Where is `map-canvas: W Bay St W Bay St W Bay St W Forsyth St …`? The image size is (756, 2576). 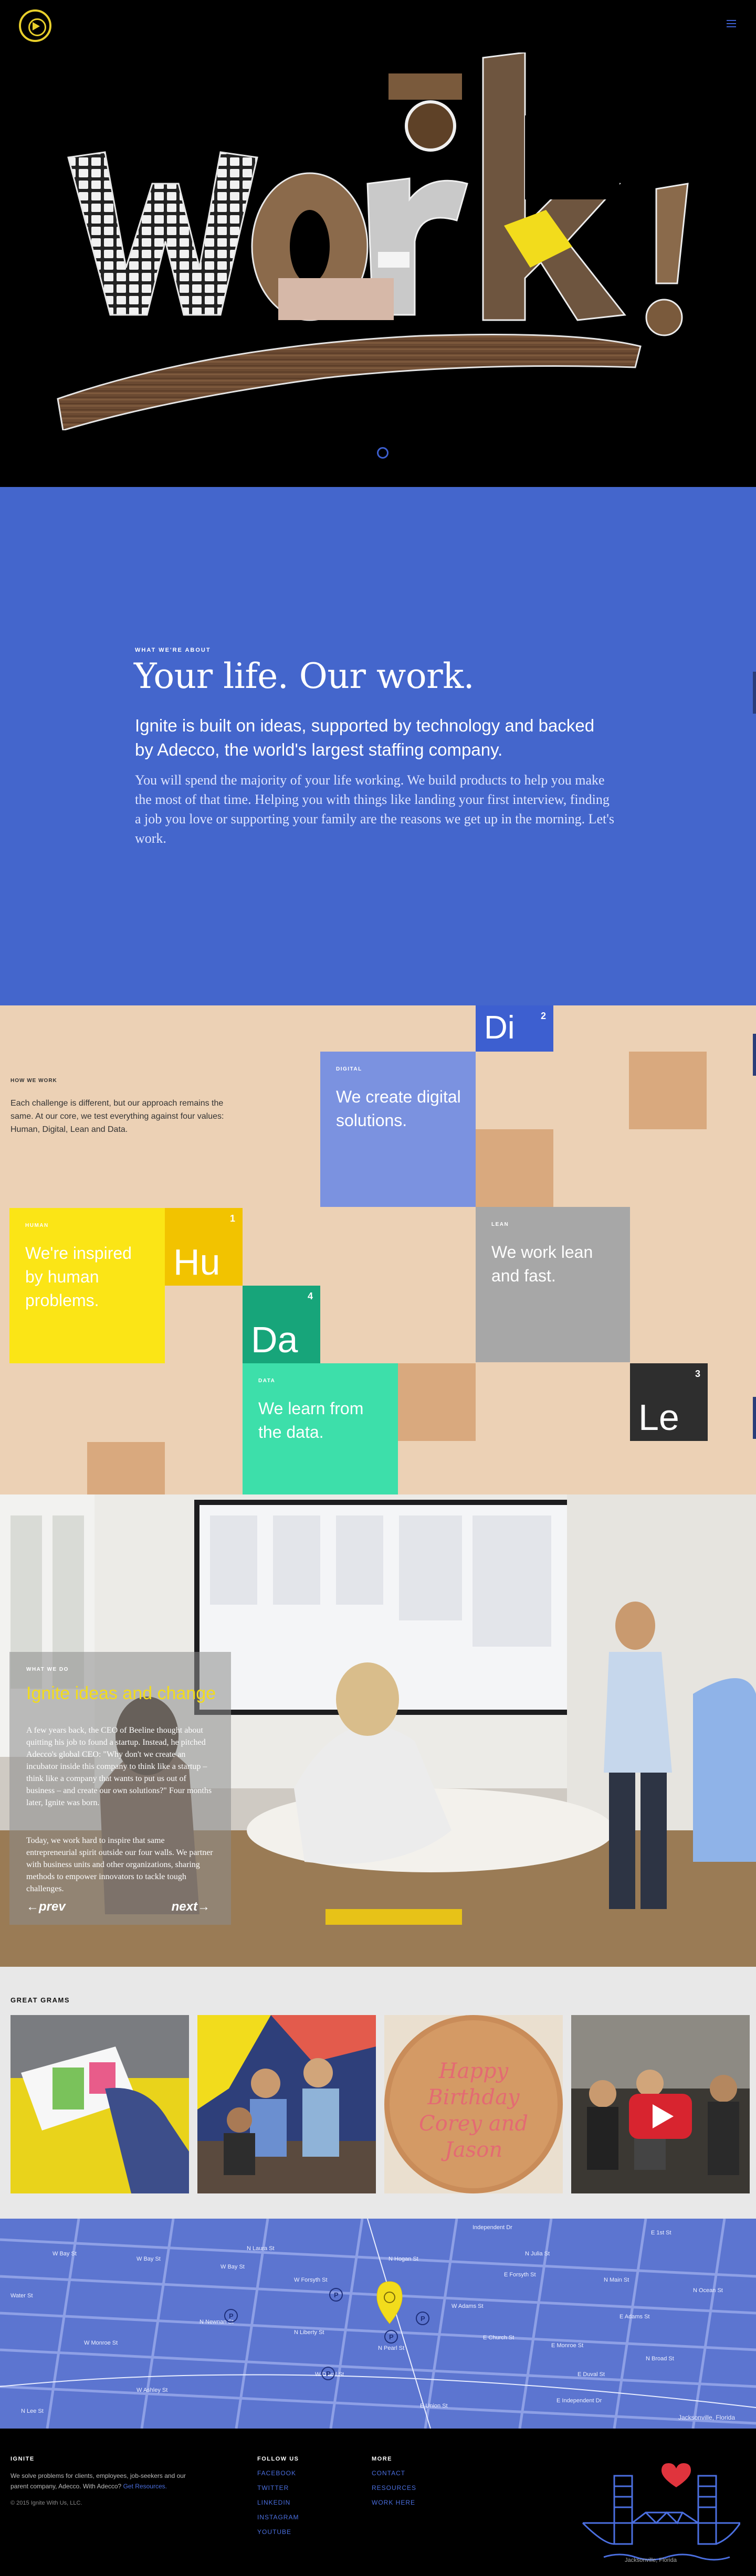
map-canvas: W Bay St W Bay St W Bay St W Forsyth St … is located at coordinates (378, 2324).